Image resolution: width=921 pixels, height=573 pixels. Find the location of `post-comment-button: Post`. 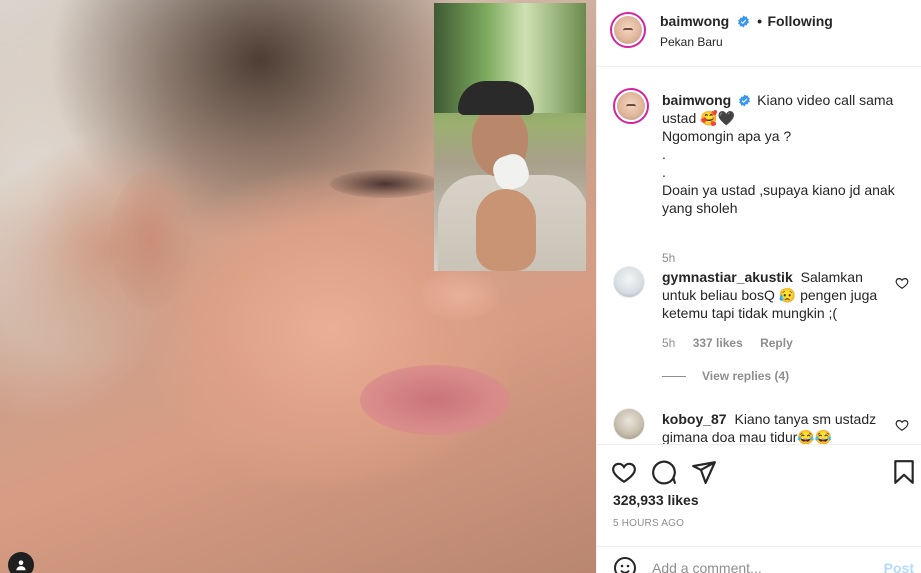

post-comment-button: Post is located at coordinates (899, 566).